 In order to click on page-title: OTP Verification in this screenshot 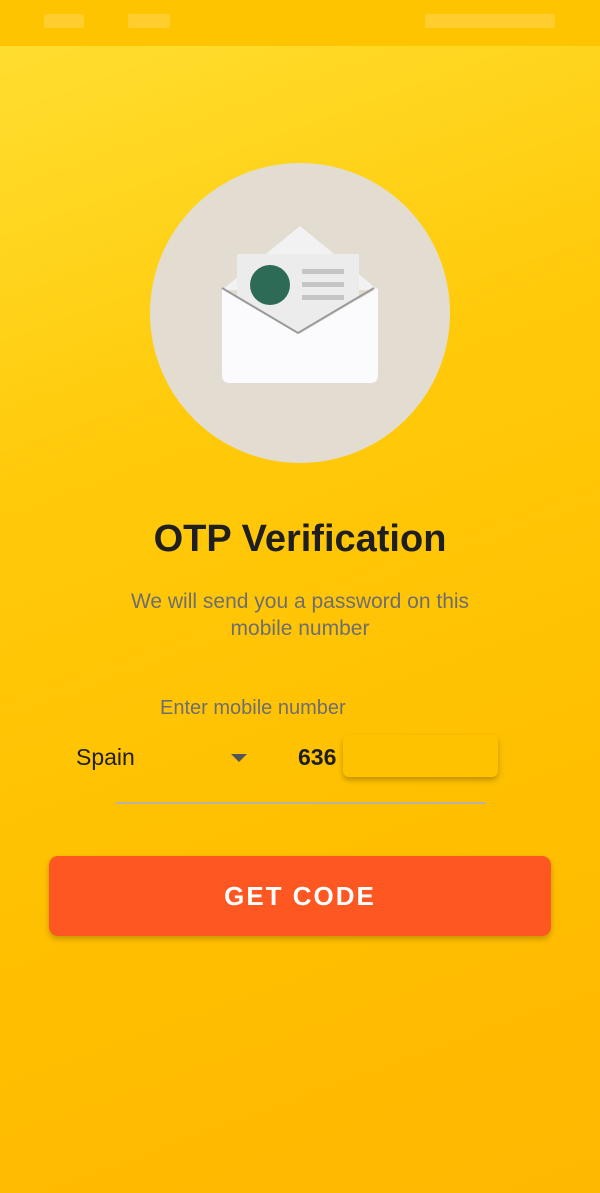, I will do `click(300, 539)`.